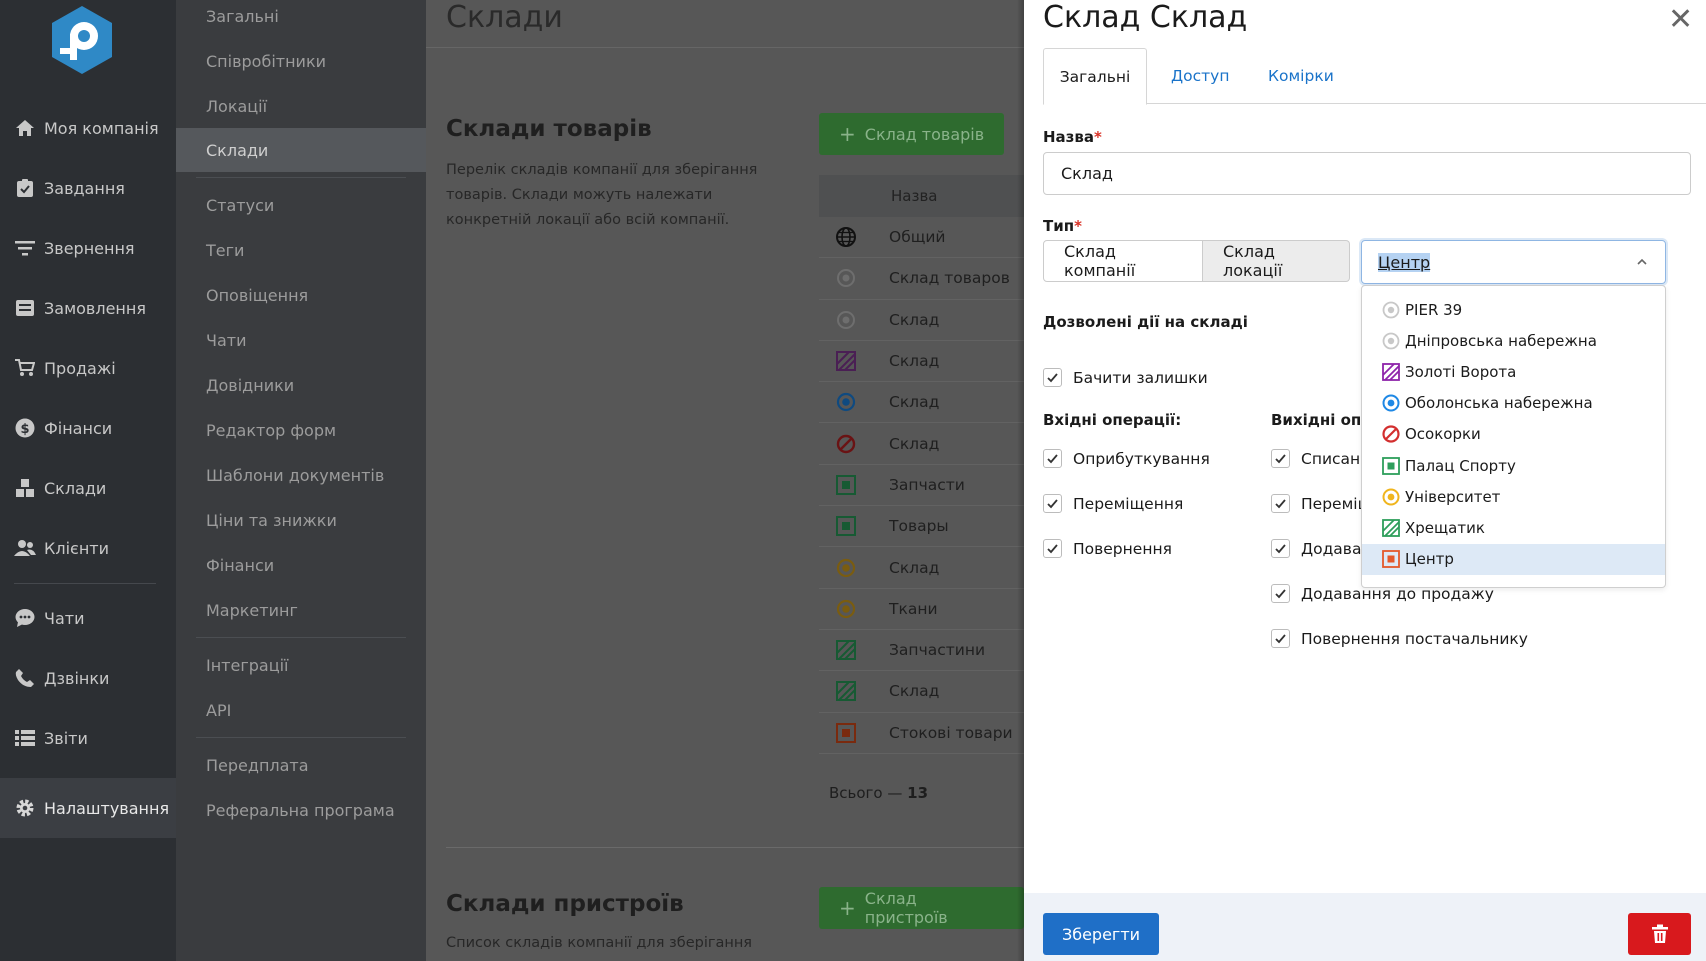  What do you see at coordinates (1513, 527) in the screenshot?
I see `dropdown-option: Хрещатик` at bounding box center [1513, 527].